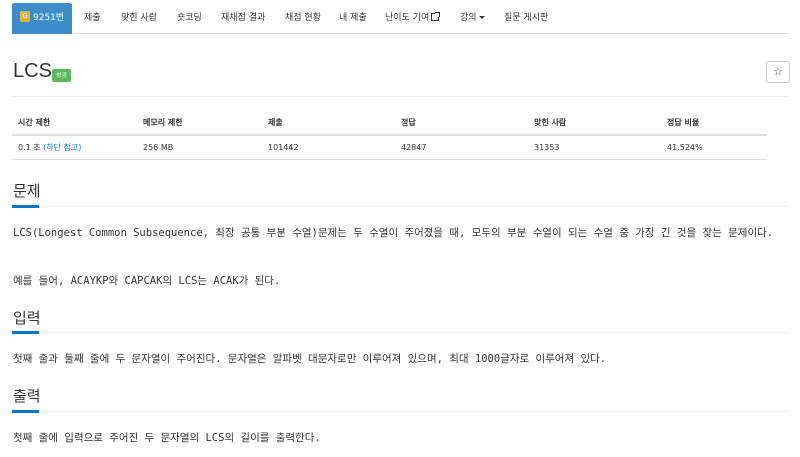  What do you see at coordinates (139, 18) in the screenshot?
I see `tab-solved-users: 맞힌 사람` at bounding box center [139, 18].